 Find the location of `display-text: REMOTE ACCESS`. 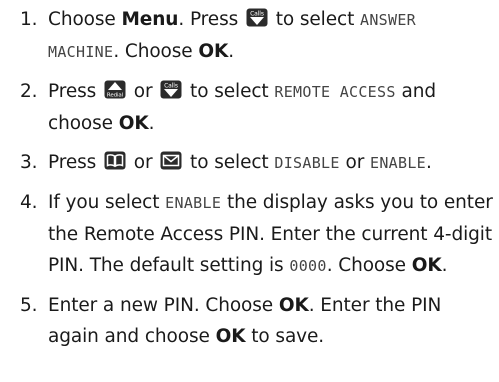

display-text: REMOTE ACCESS is located at coordinates (335, 92).